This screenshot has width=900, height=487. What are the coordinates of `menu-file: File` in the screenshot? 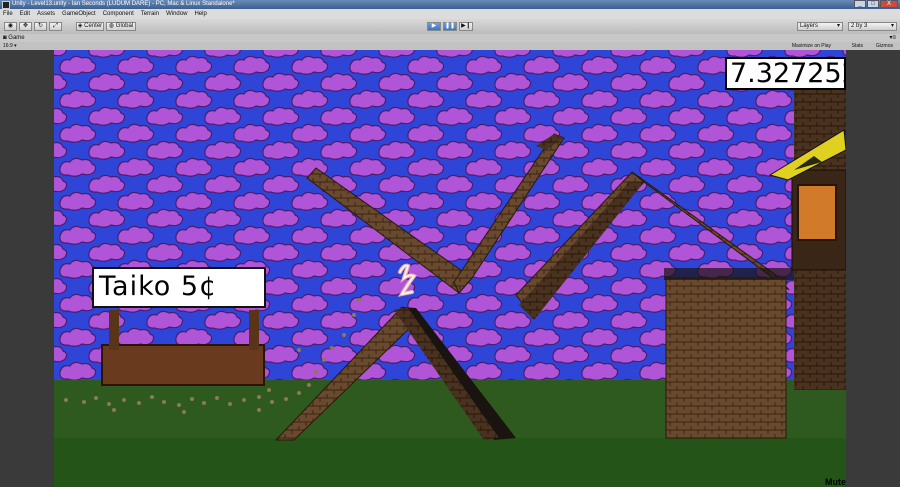 It's located at (8, 14).